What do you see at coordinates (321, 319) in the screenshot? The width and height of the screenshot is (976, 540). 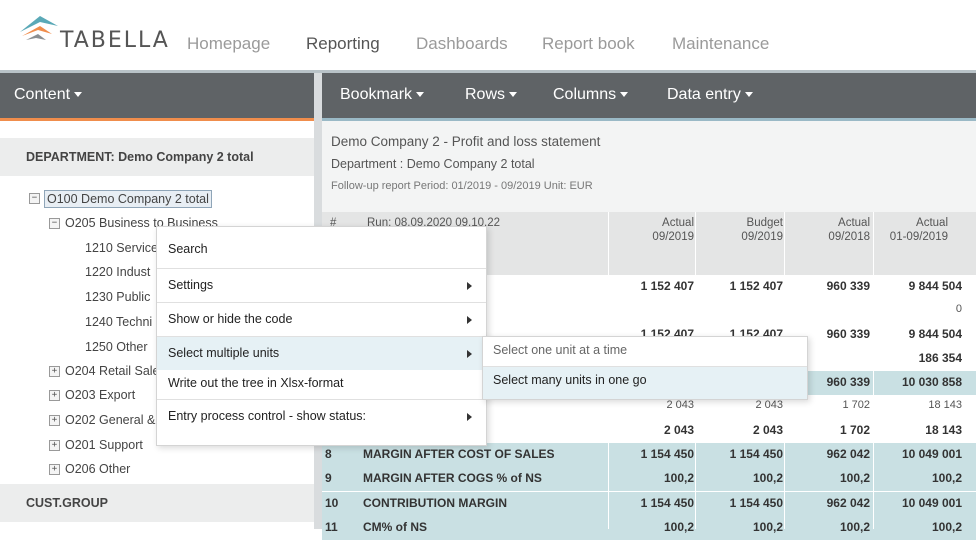 I see `menu-item-show-hide-code: Show or hide the code` at bounding box center [321, 319].